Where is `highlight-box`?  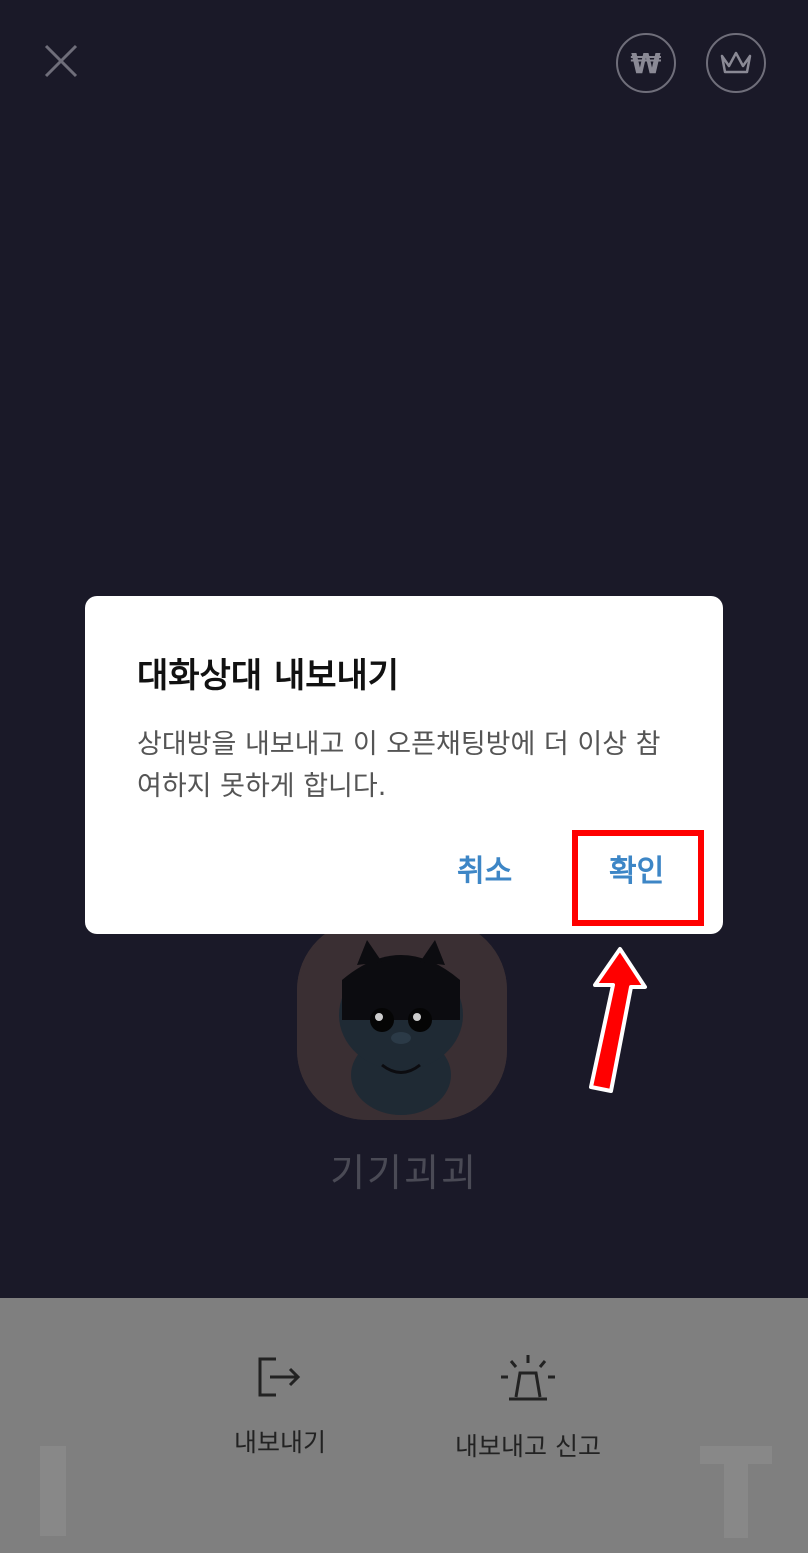
highlight-box is located at coordinates (638, 878).